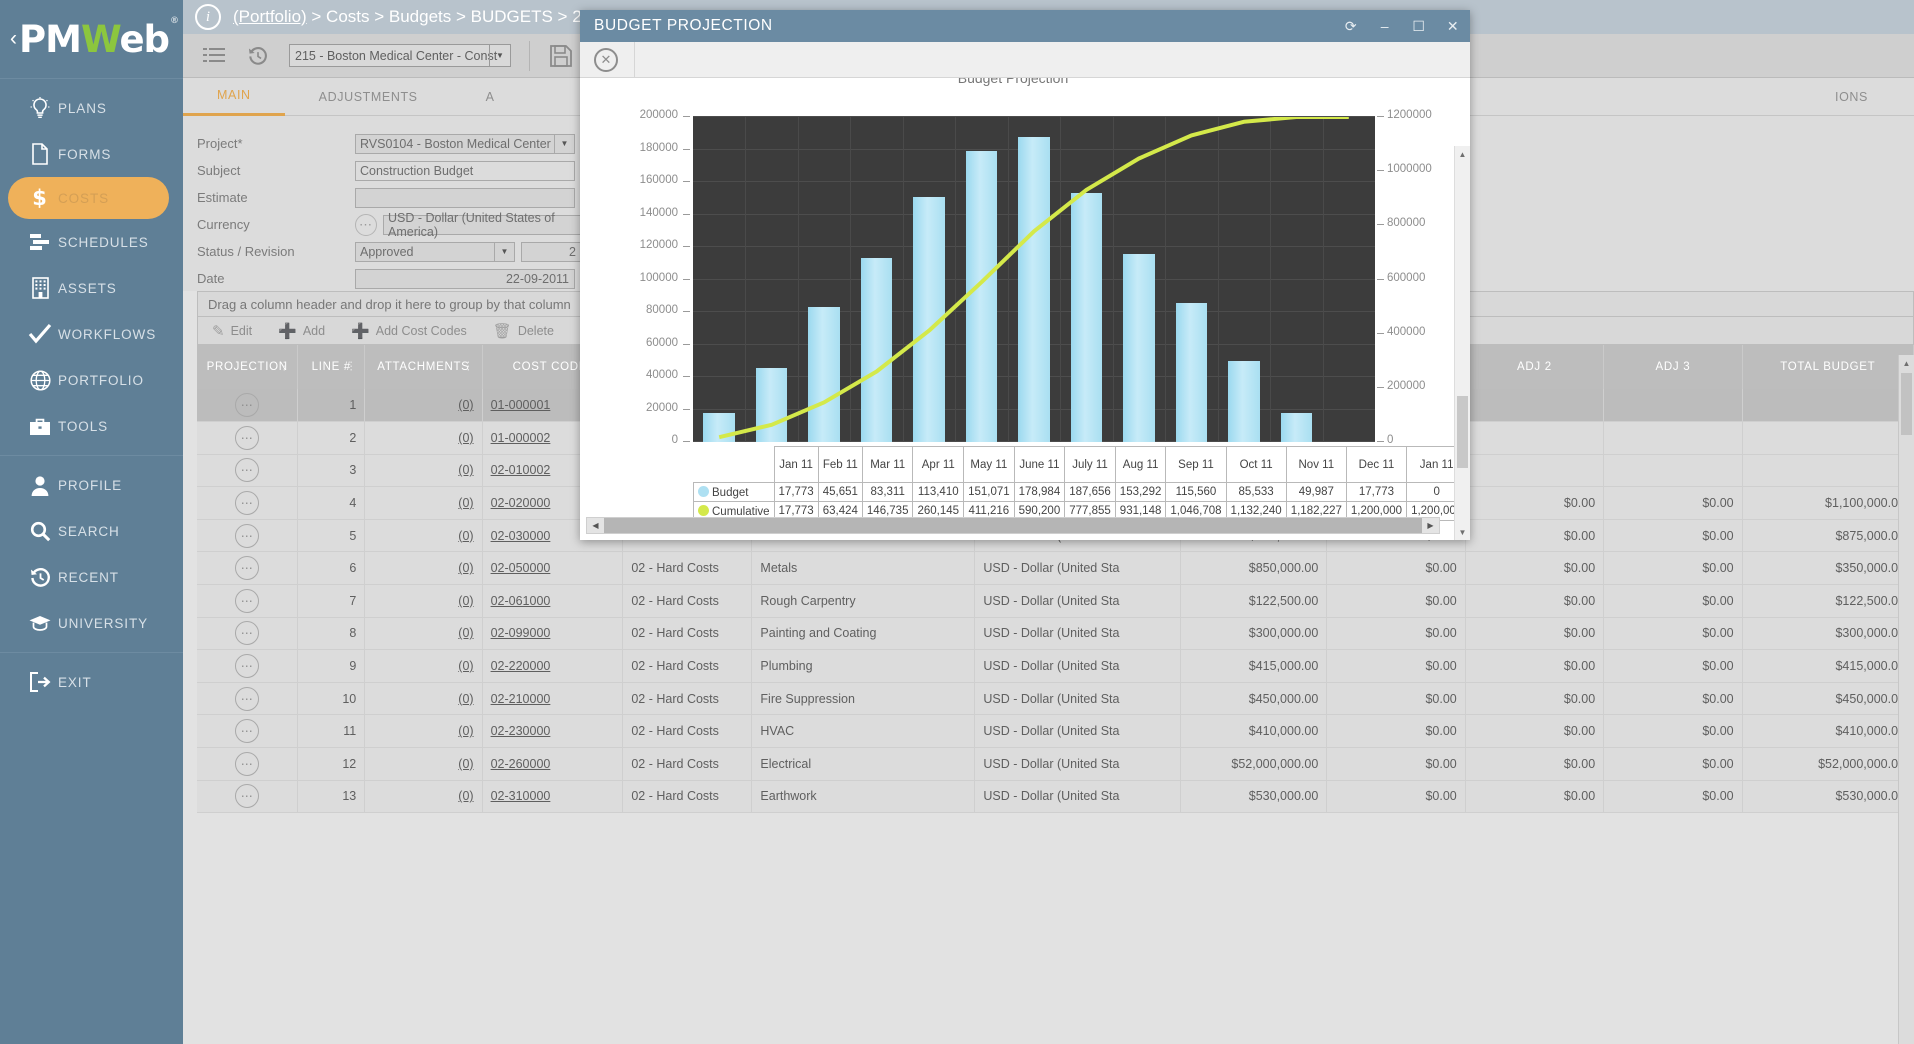 The image size is (1914, 1044). Describe the element at coordinates (1535, 367) in the screenshot. I see `column-adj2: ADJ 2` at that location.